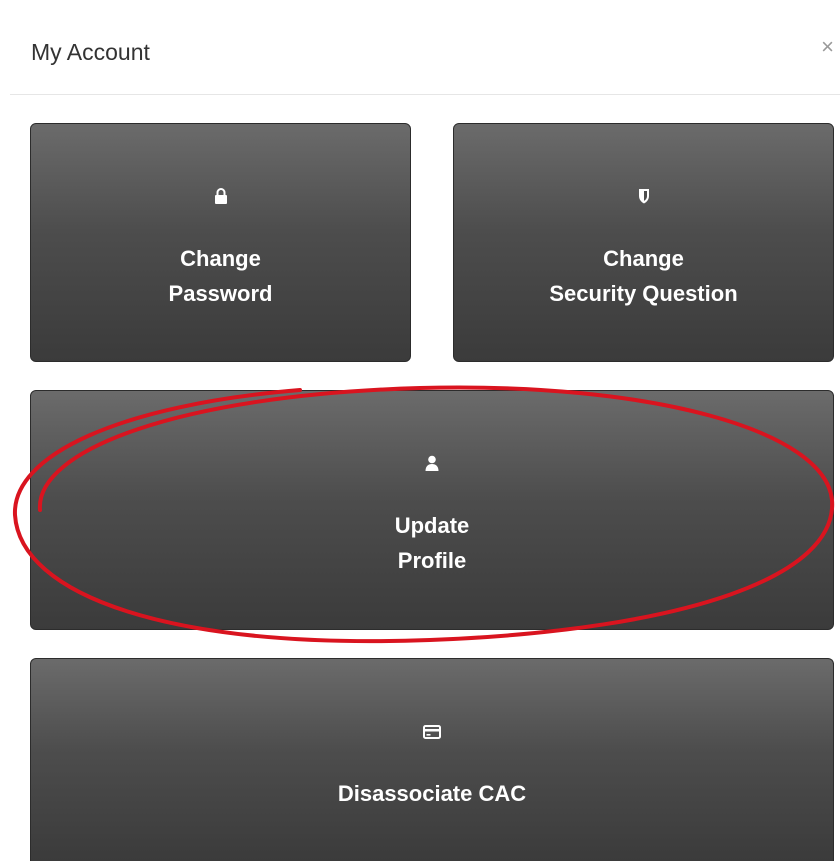  Describe the element at coordinates (220, 242) in the screenshot. I see `change-password-button: Change Password` at that location.